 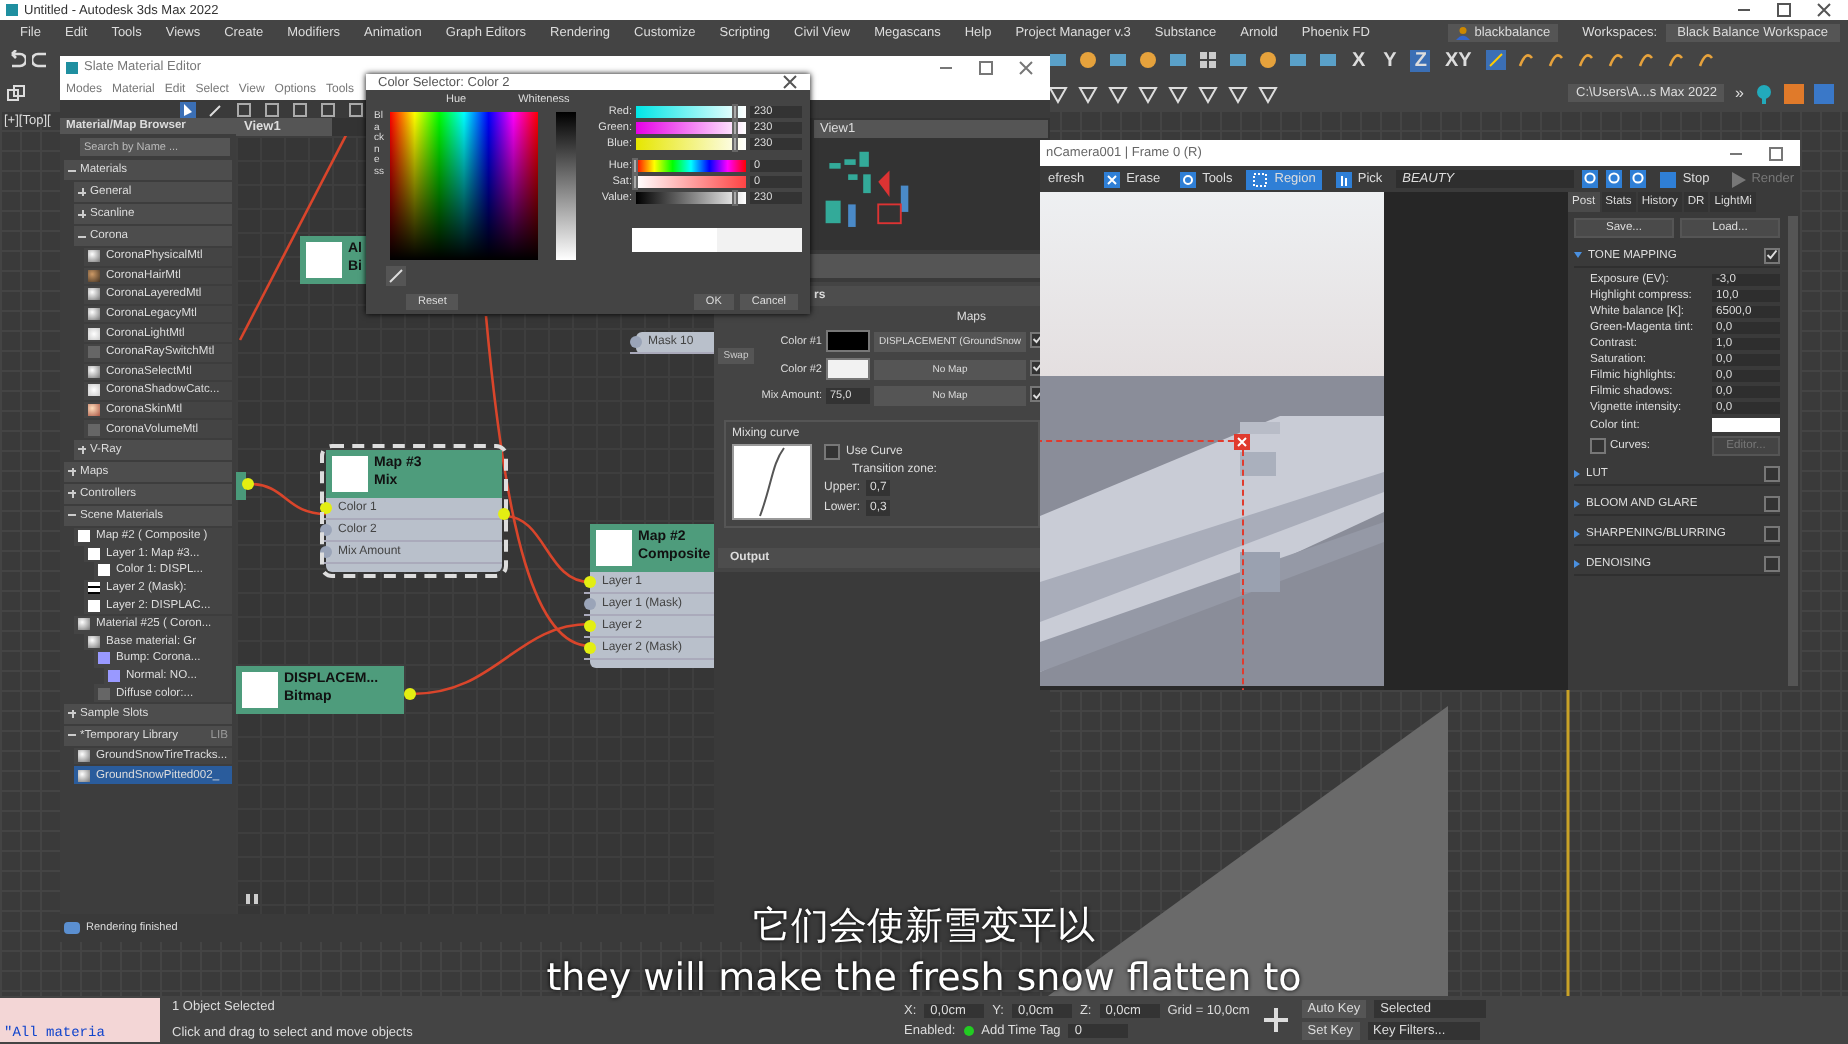 I want to click on bulb-icon, so click(x=1763, y=93).